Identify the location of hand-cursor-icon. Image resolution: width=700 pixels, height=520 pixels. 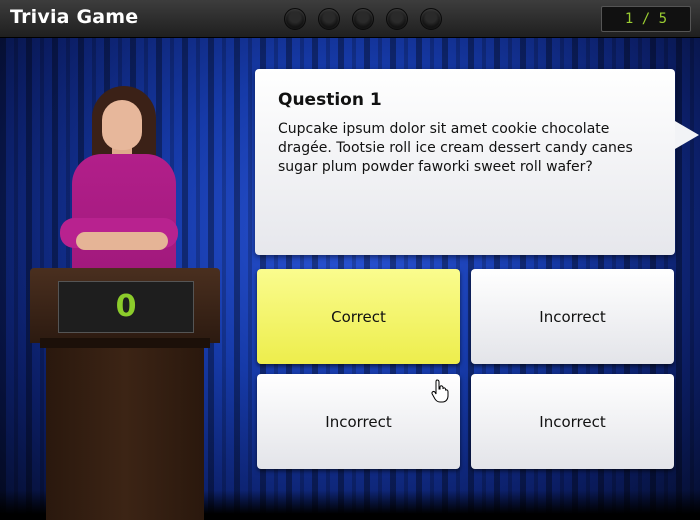
(440, 391).